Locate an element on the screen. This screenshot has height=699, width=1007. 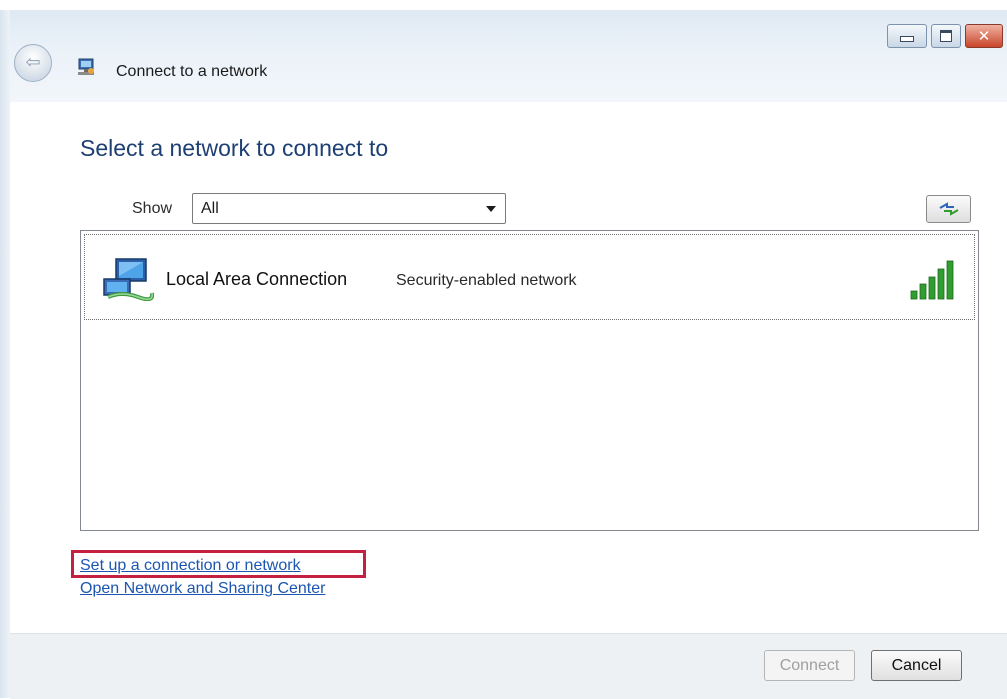
close-button: ✕ is located at coordinates (984, 36).